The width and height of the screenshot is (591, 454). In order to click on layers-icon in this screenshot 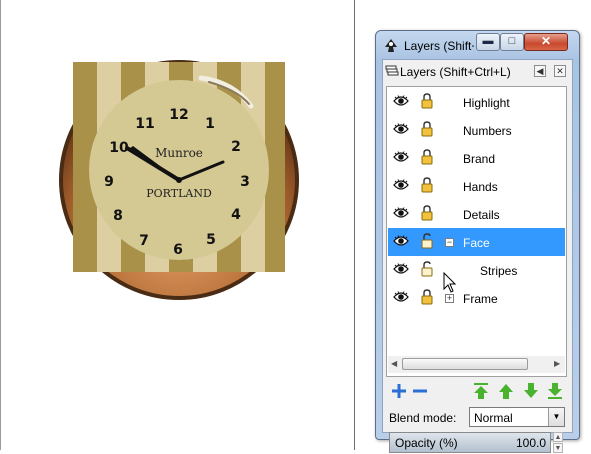, I will do `click(392, 70)`.